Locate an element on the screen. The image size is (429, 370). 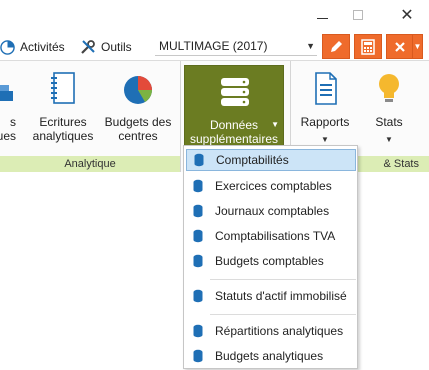
close-record-button is located at coordinates (399, 46).